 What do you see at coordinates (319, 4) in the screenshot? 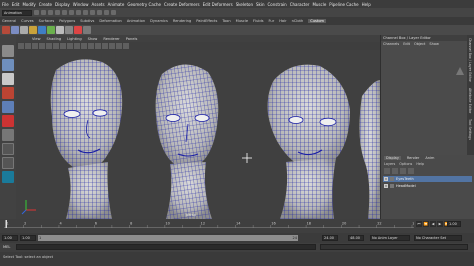
I see `menu-muscle: Muscle` at bounding box center [319, 4].